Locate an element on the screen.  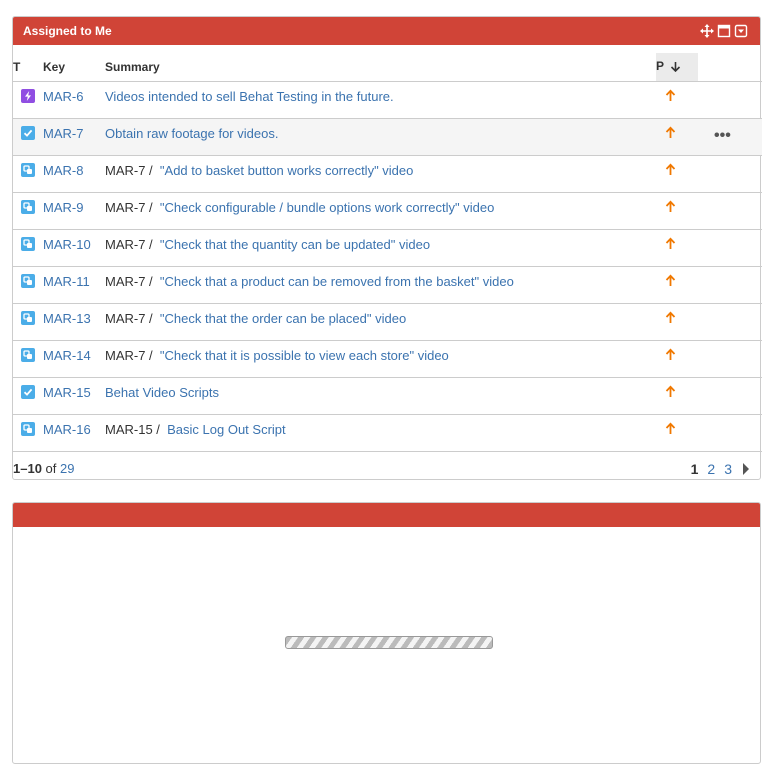
column-header-actions is located at coordinates (730, 67).